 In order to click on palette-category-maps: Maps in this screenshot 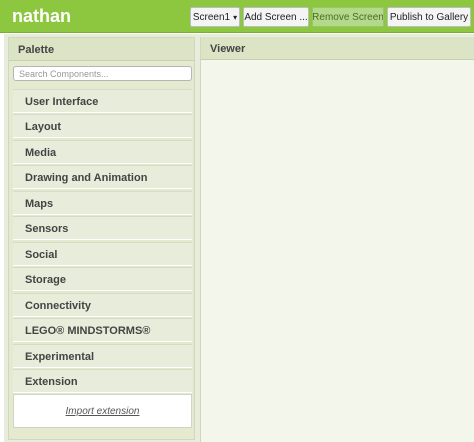, I will do `click(102, 203)`.